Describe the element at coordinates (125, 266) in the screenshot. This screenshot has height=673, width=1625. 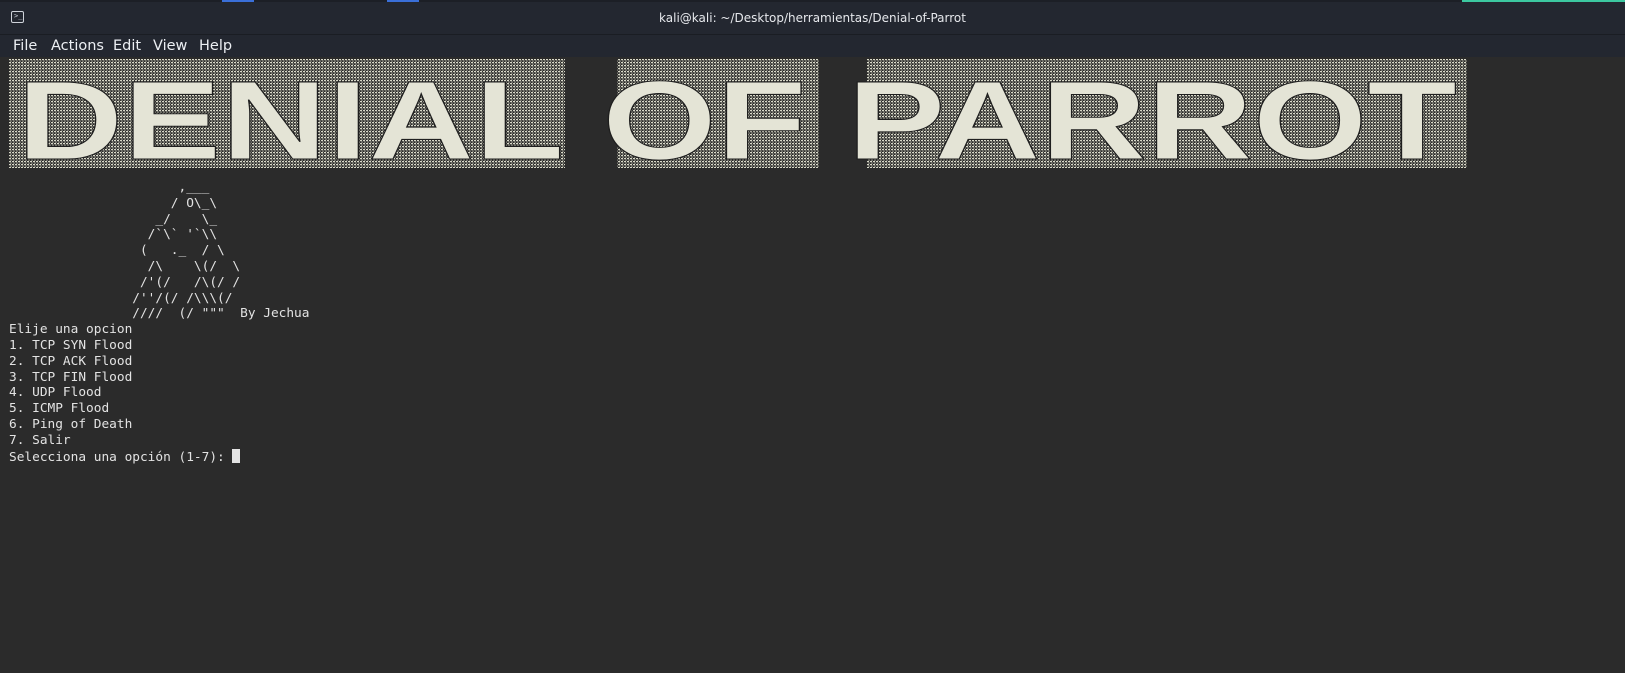
I see `ascii-art-line: /\ \(/ \` at that location.